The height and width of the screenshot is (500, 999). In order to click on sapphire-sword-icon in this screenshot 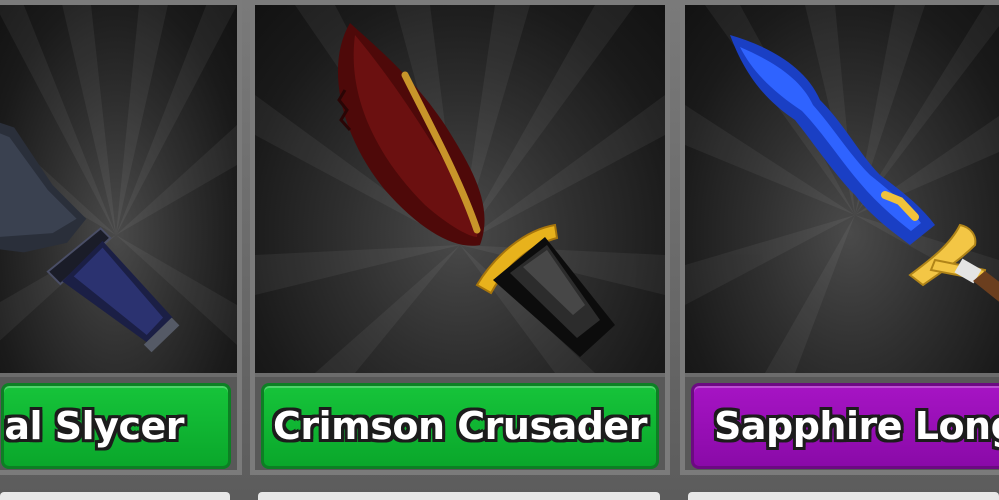, I will do `click(864, 168)`.